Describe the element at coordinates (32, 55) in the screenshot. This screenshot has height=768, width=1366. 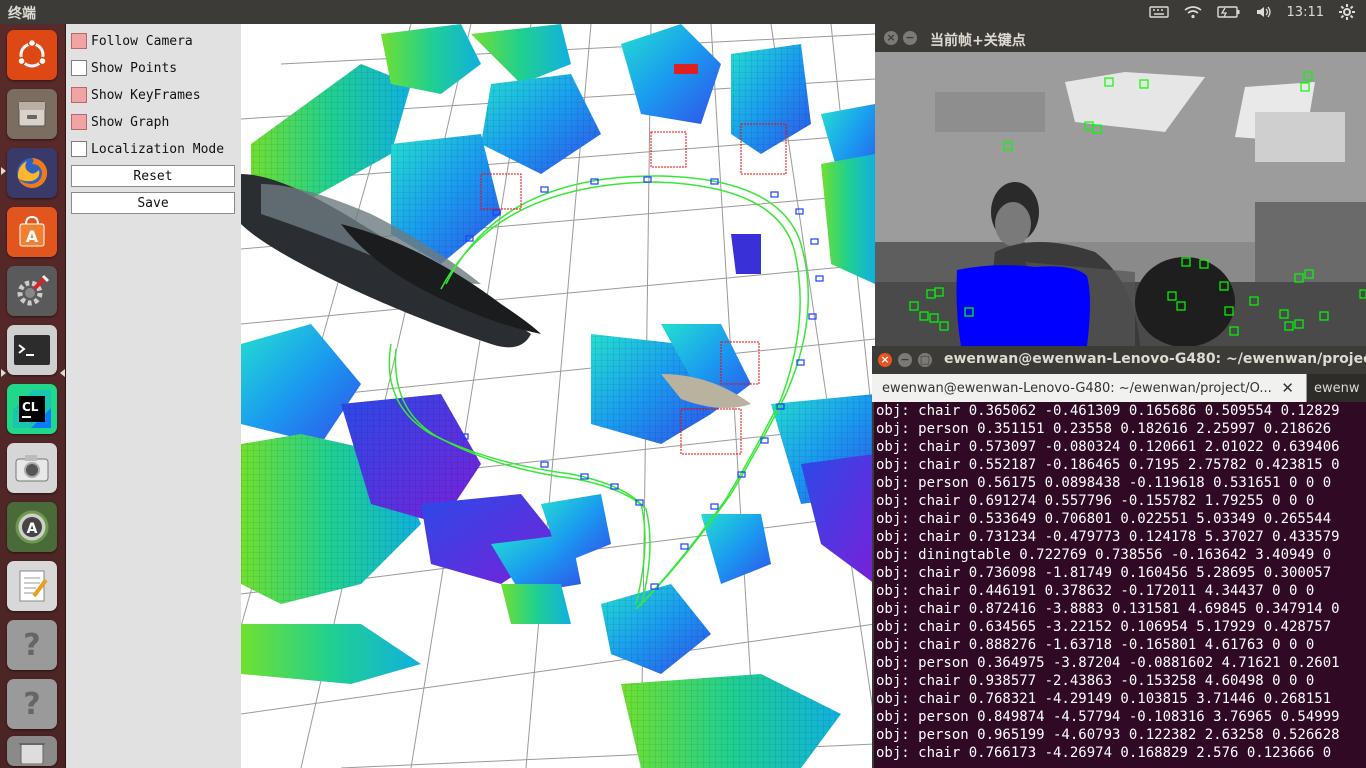
I see `ubuntu-dash-icon` at that location.